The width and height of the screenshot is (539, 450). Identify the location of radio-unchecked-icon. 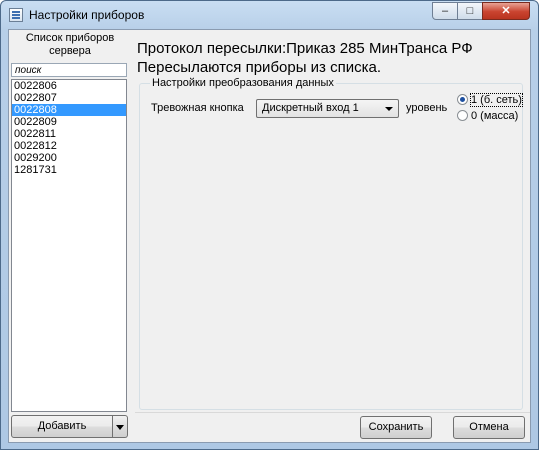
(462, 115).